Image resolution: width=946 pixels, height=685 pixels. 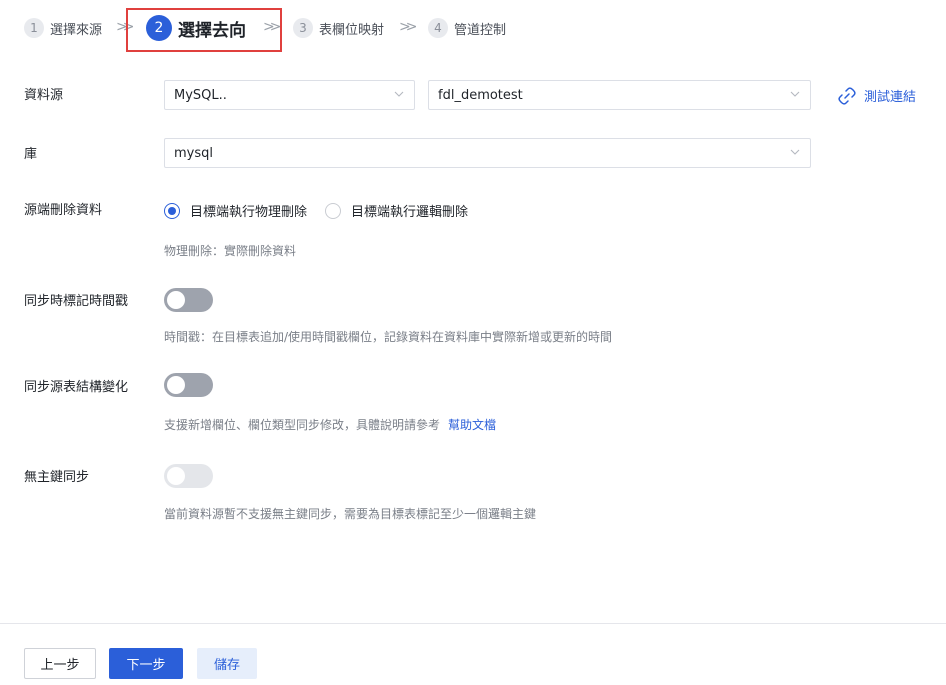 I want to click on footer-divider, so click(x=473, y=623).